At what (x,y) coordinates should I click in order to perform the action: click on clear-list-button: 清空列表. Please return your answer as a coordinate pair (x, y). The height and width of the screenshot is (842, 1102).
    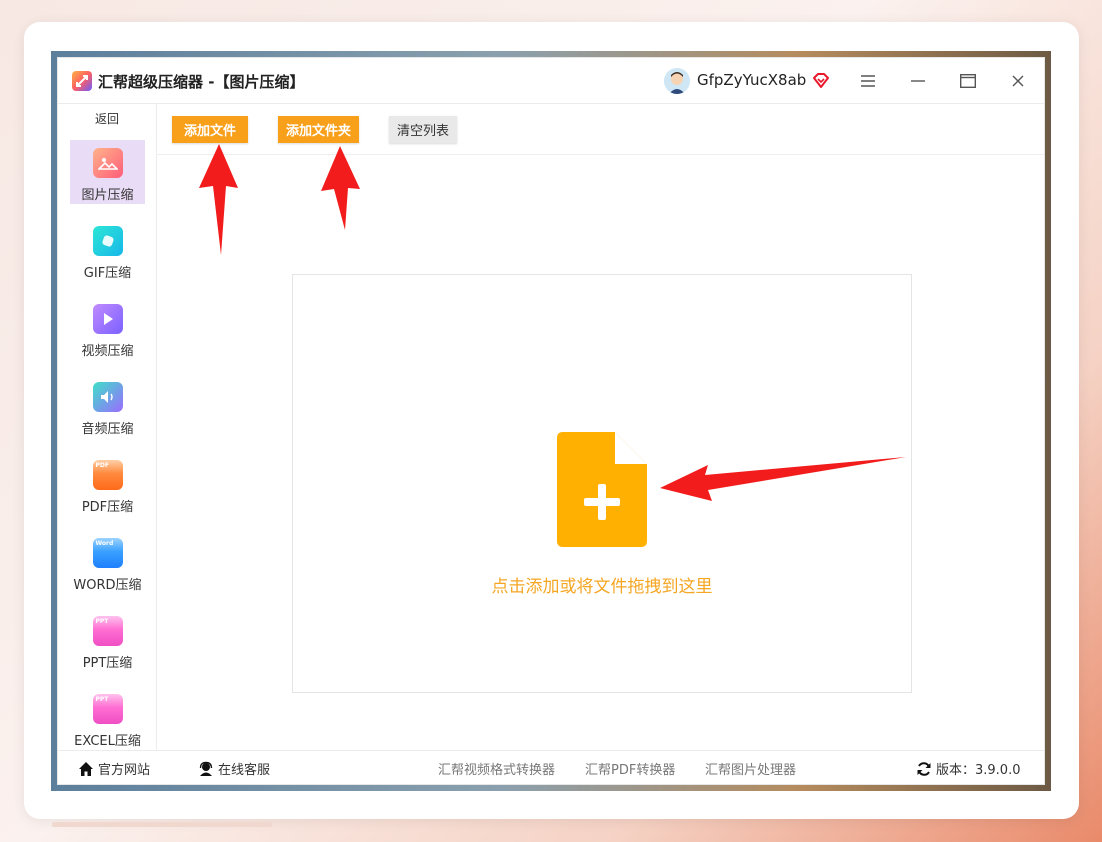
    Looking at the image, I should click on (423, 129).